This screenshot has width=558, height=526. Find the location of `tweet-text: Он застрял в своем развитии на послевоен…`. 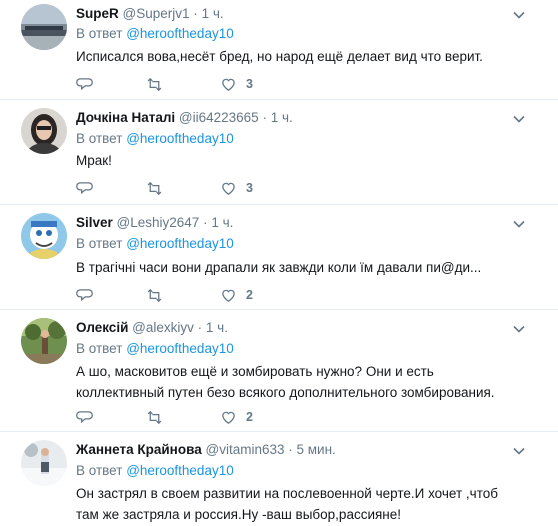

tweet-text: Он застрял в своем развитии на послевоен… is located at coordinates (287, 504).